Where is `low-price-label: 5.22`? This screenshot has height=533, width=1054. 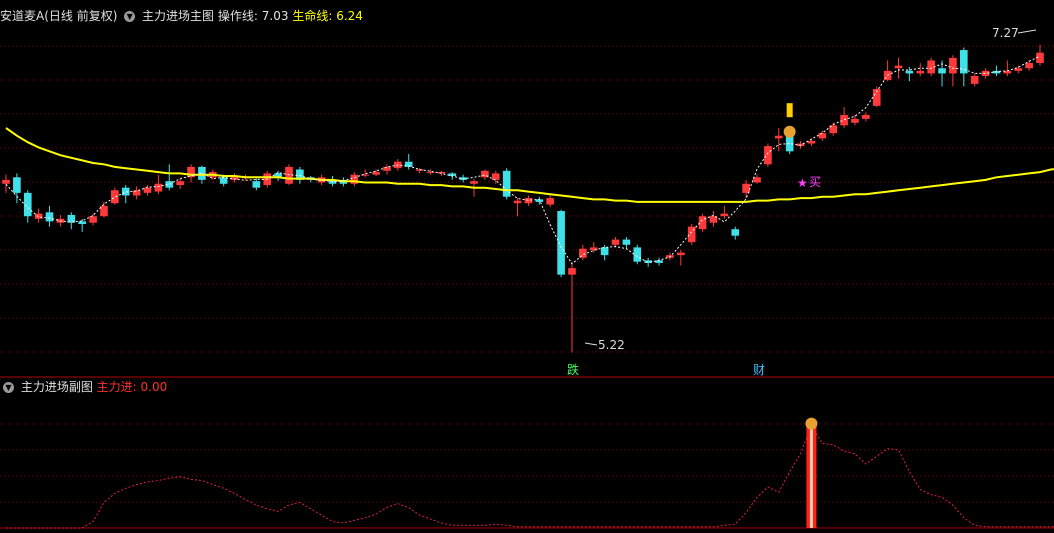
low-price-label: 5.22 is located at coordinates (611, 345).